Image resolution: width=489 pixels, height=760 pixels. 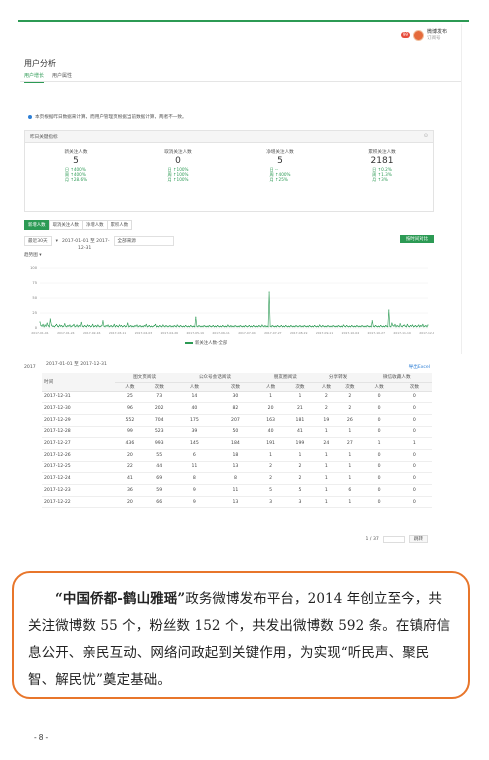 I want to click on notification-badge: 99, so click(x=405, y=35).